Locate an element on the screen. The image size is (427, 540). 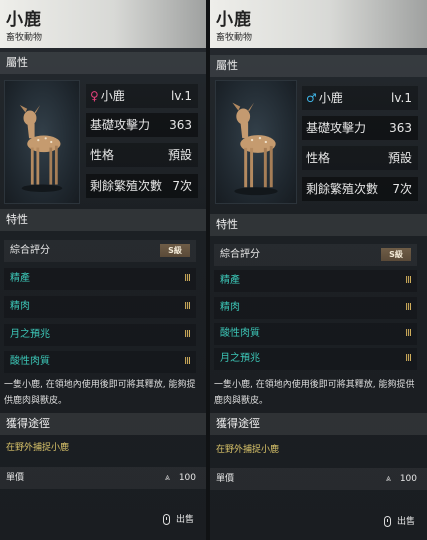
female-icon: ♀ is located at coordinates (94, 96).